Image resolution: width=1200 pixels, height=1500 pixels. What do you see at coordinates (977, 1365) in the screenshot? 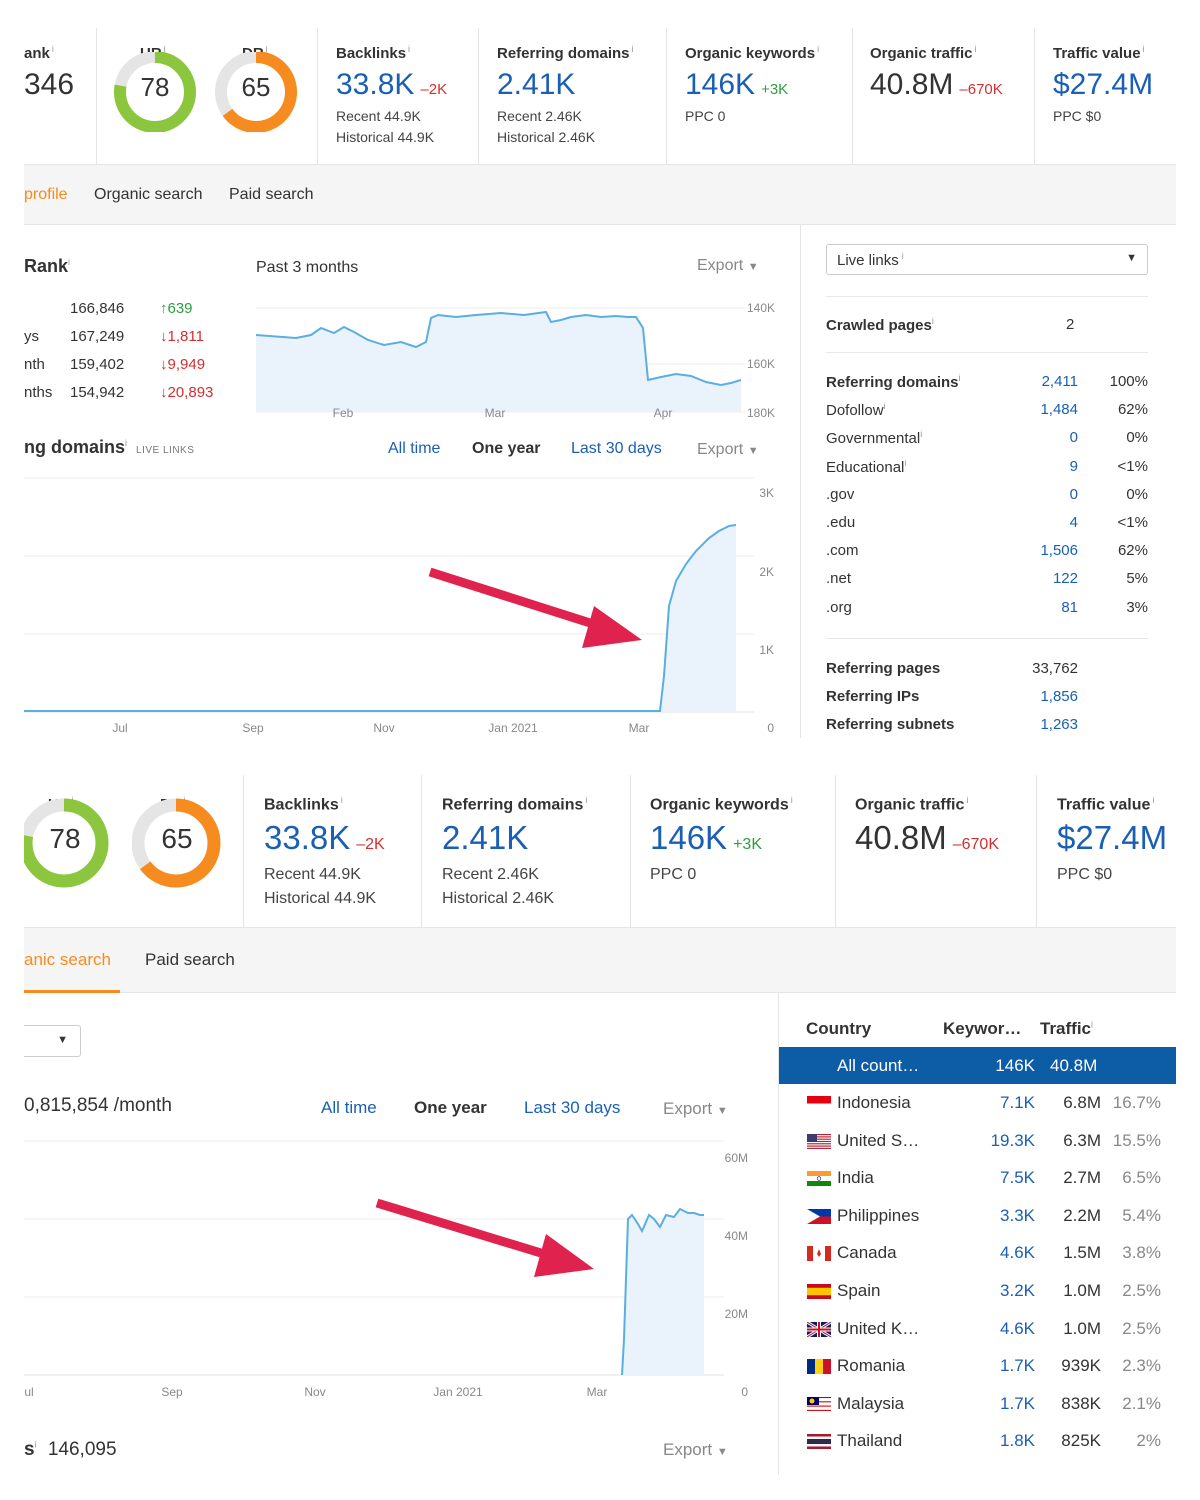
I see `country-row: Romania 1.7K 939K 2.3%` at bounding box center [977, 1365].